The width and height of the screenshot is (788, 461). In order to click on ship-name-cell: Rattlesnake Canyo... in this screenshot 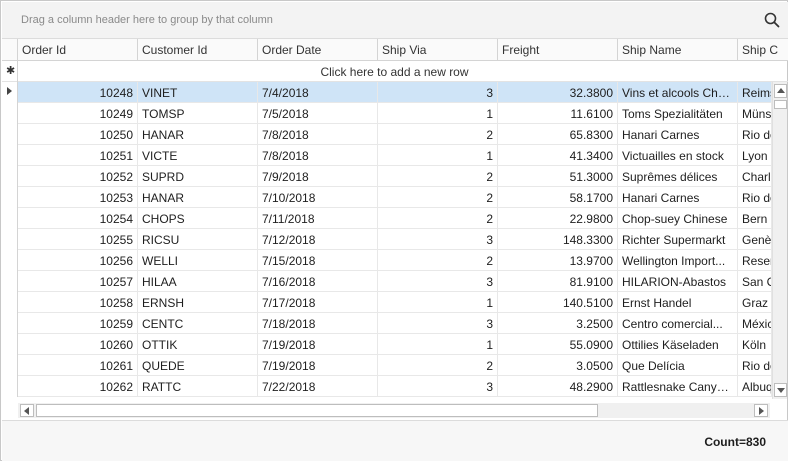, I will do `click(678, 386)`.